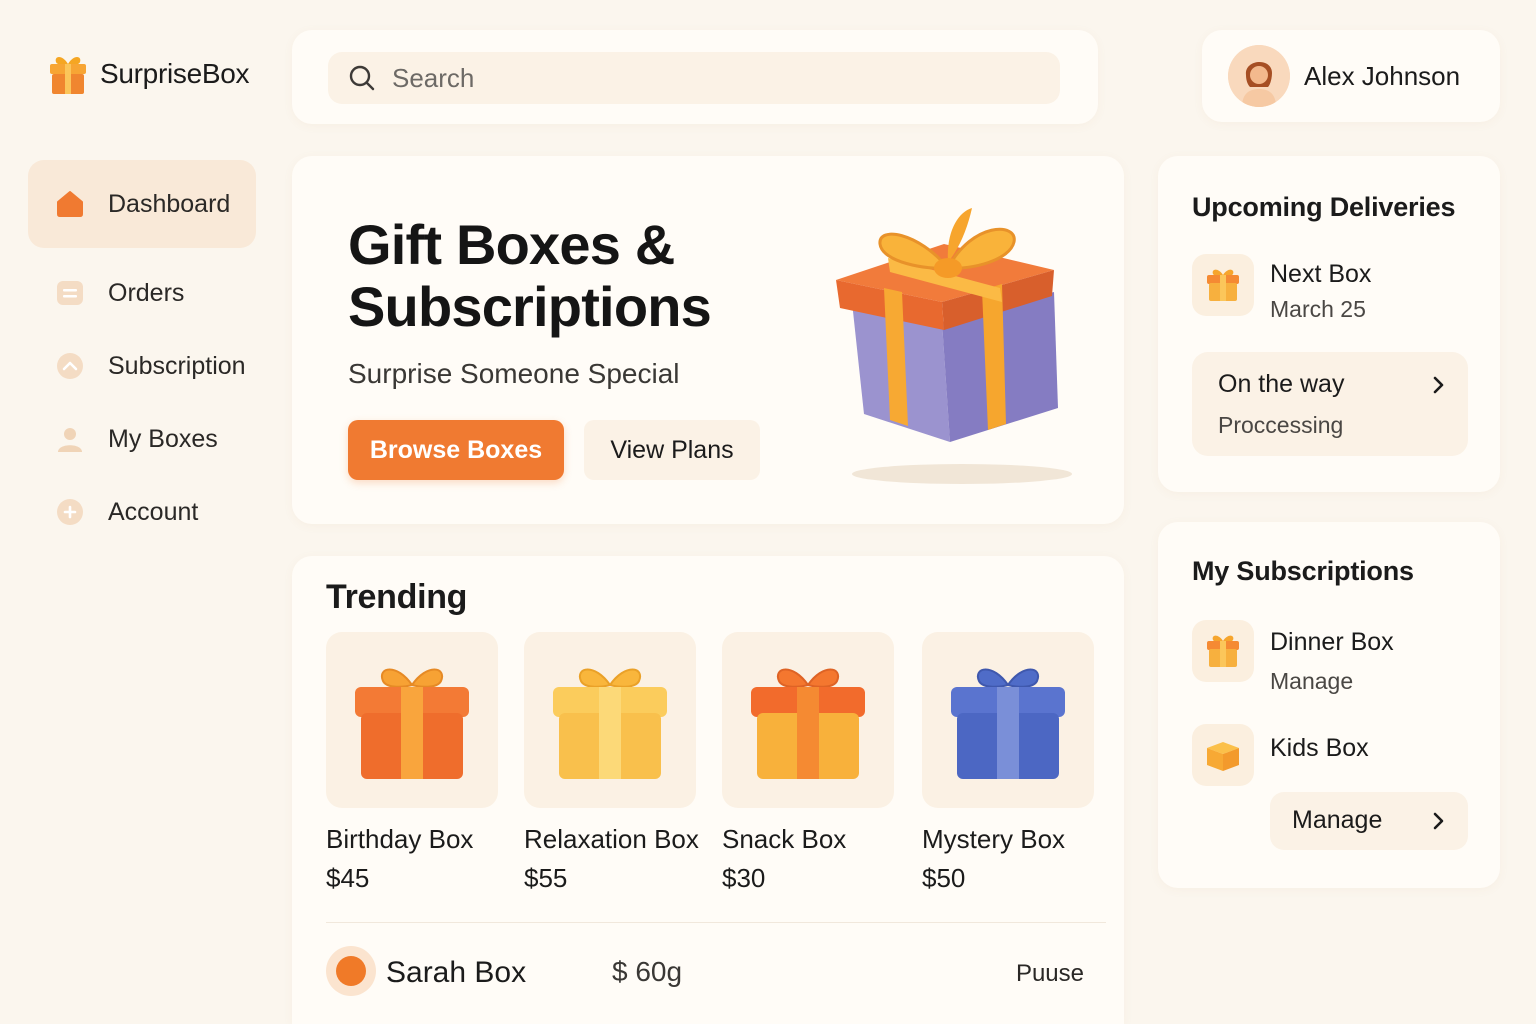 This screenshot has height=1024, width=1536. Describe the element at coordinates (153, 511) in the screenshot. I see `sidebar-item-label: Account` at that location.